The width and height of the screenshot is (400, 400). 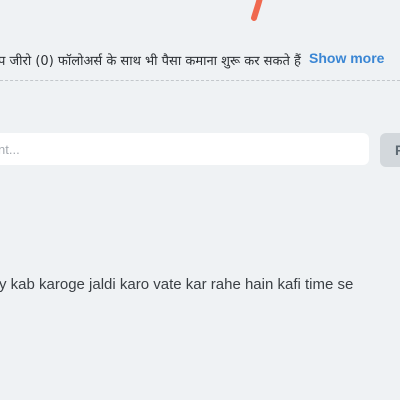 I want to click on post-comment-button: P, so click(x=390, y=150).